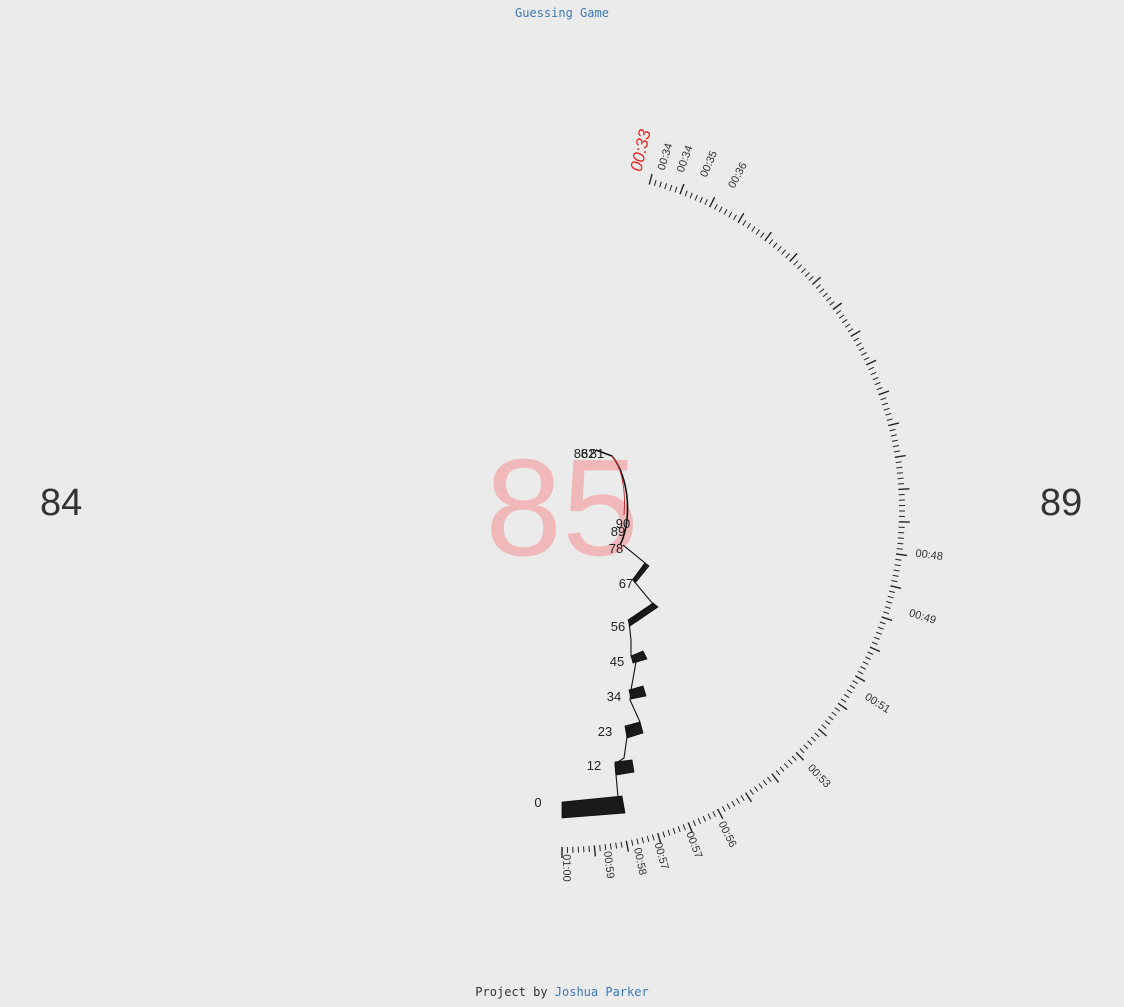  What do you see at coordinates (923, 617) in the screenshot?
I see `timer-label: 00:49` at bounding box center [923, 617].